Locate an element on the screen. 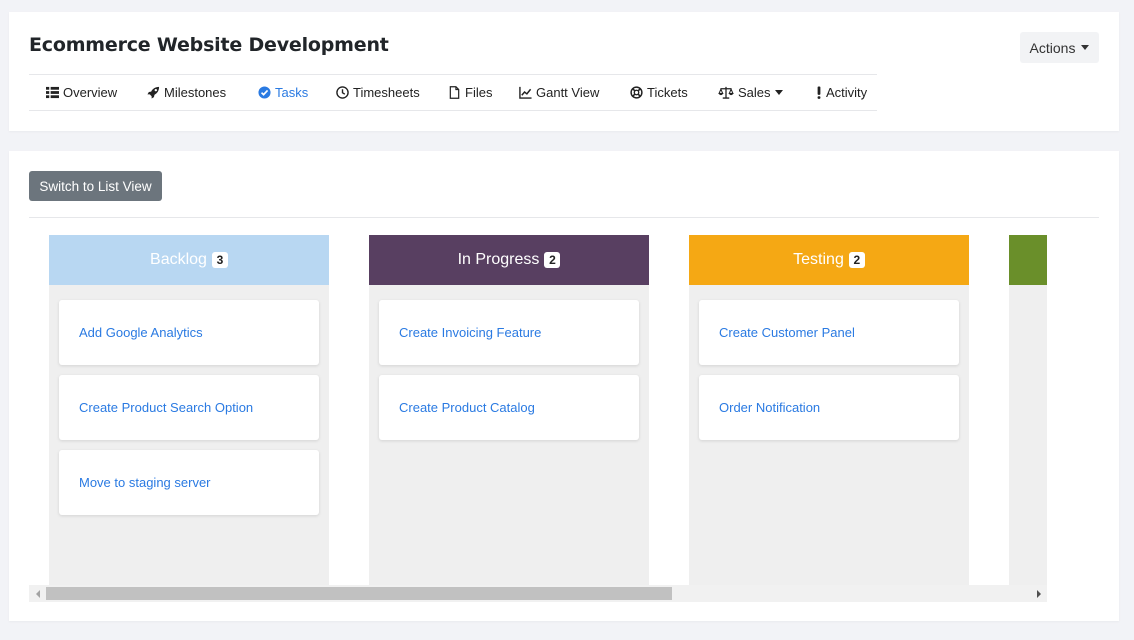 This screenshot has height=640, width=1134. task-count-badge: 3 is located at coordinates (219, 260).